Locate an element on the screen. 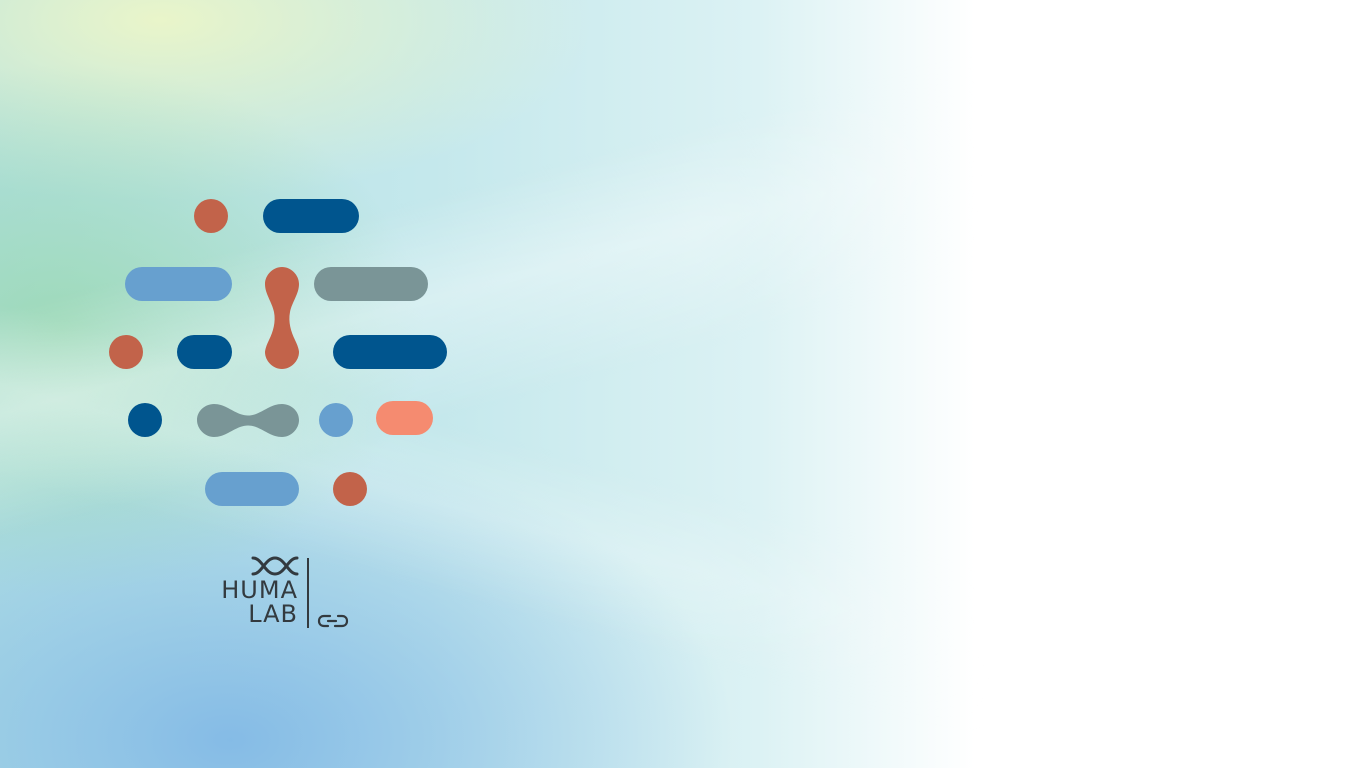  dot-dash-motif is located at coordinates (278, 352).